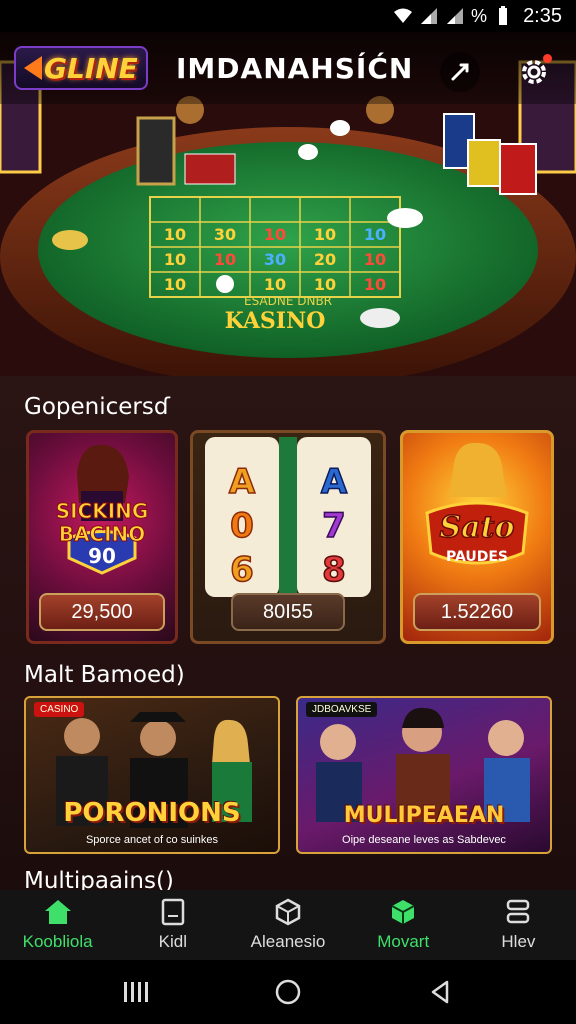  I want to click on back-icon, so click(440, 992).